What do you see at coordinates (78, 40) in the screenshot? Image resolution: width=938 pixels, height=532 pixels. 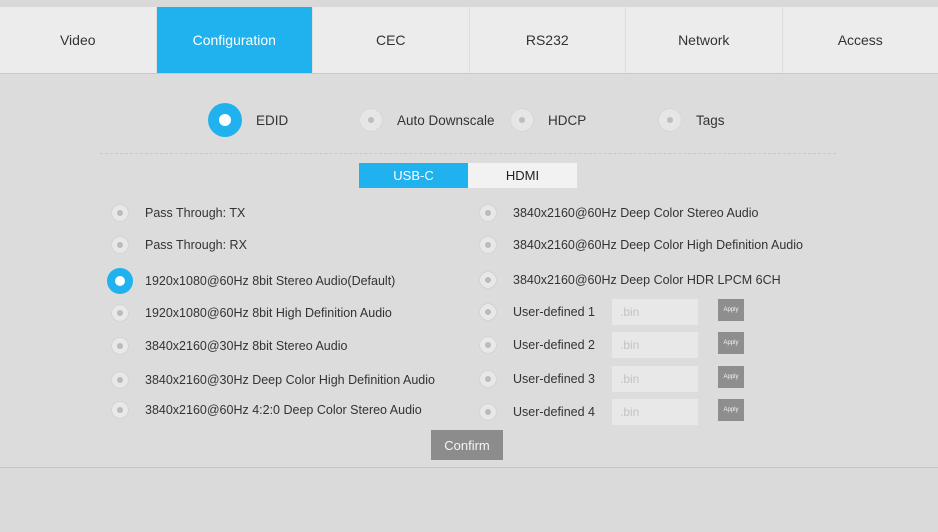 I see `tab-video: Video` at bounding box center [78, 40].